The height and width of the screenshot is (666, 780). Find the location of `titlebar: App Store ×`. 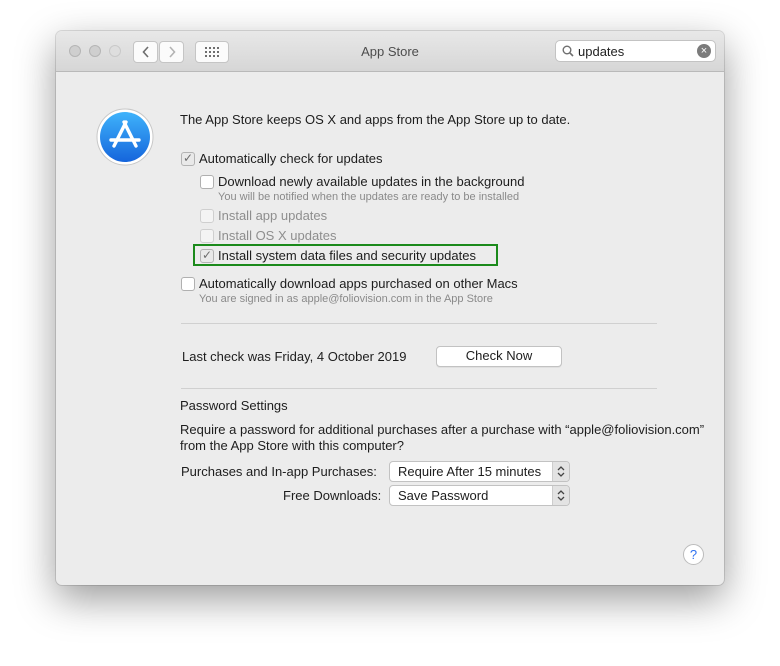

titlebar: App Store × is located at coordinates (390, 51).